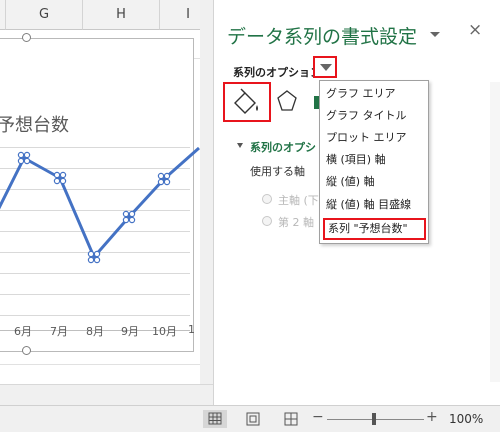 Image resolution: width=500 pixels, height=432 pixels. I want to click on vertical-scrollbar, so click(206, 202).